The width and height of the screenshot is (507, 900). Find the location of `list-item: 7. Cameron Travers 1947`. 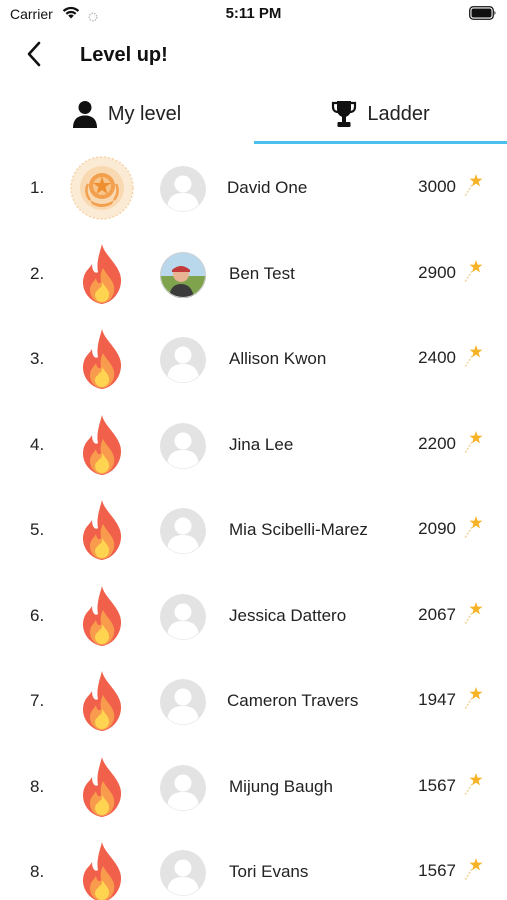

list-item: 7. Cameron Travers 1947 is located at coordinates (253, 702).